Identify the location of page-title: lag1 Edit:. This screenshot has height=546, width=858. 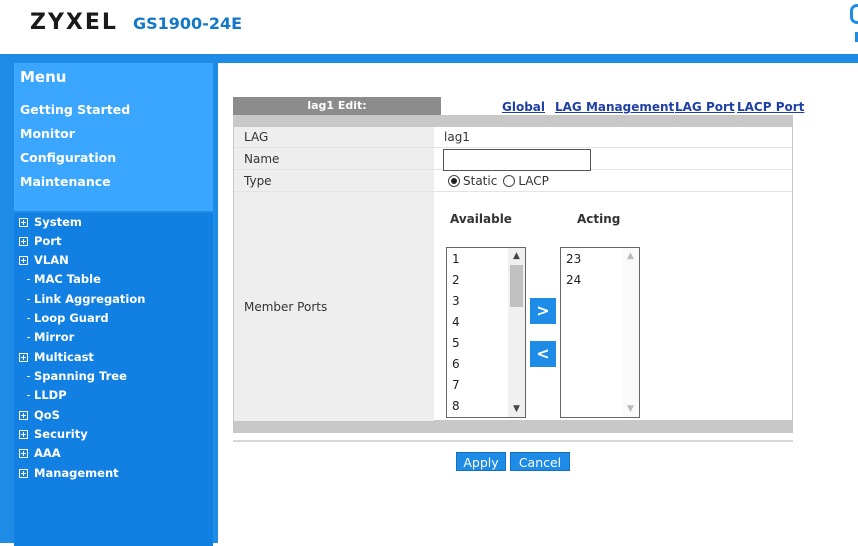
(337, 106).